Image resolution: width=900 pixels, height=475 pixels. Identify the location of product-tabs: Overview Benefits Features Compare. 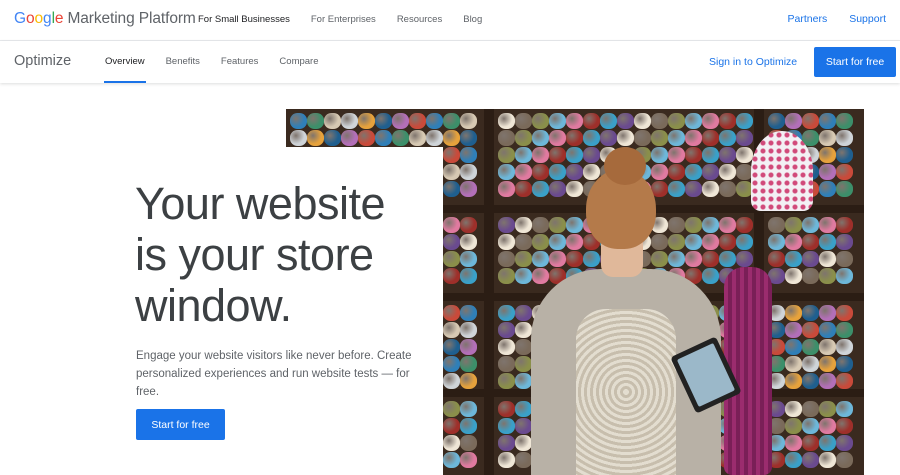
(222, 69).